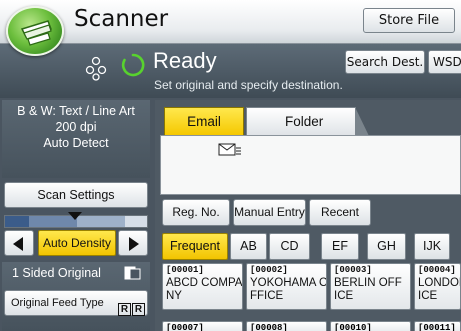 The height and width of the screenshot is (331, 461). I want to click on store-file-button: Store File, so click(409, 20).